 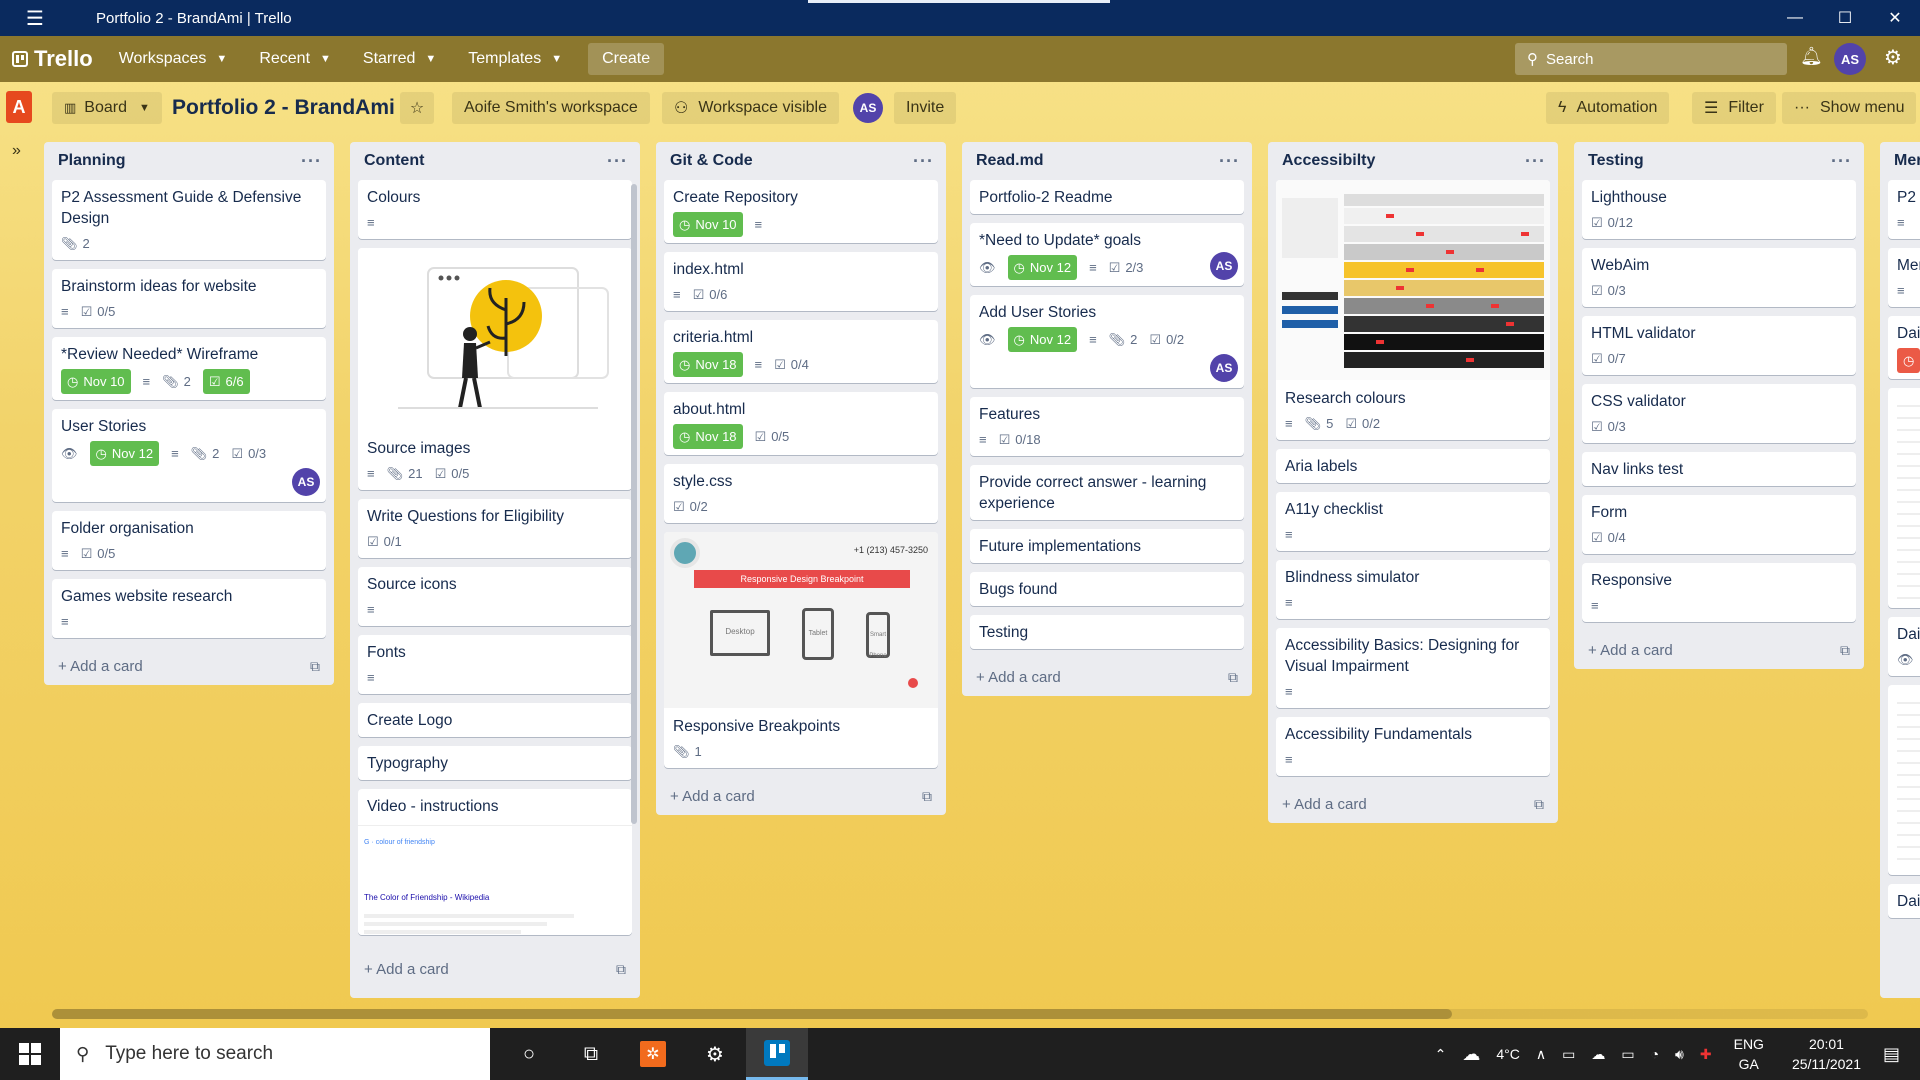 I want to click on board-view-button: ▥ Board ▼, so click(x=107, y=108).